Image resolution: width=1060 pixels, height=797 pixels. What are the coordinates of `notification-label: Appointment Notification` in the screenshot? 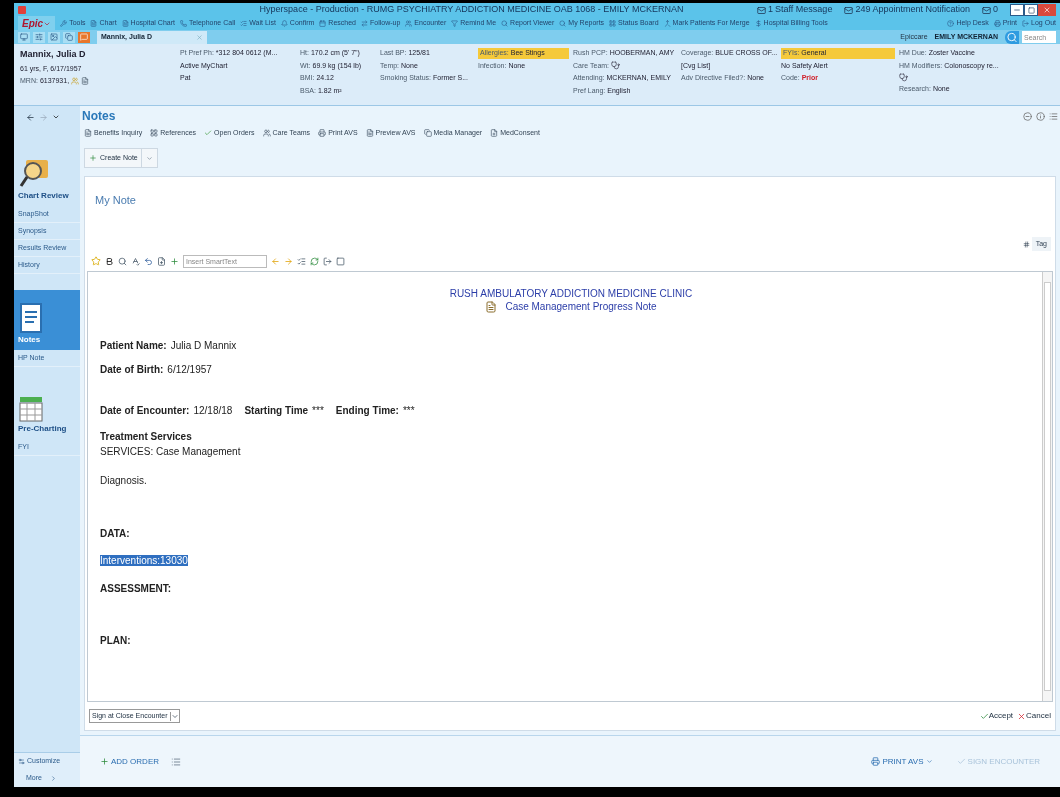 It's located at (921, 10).